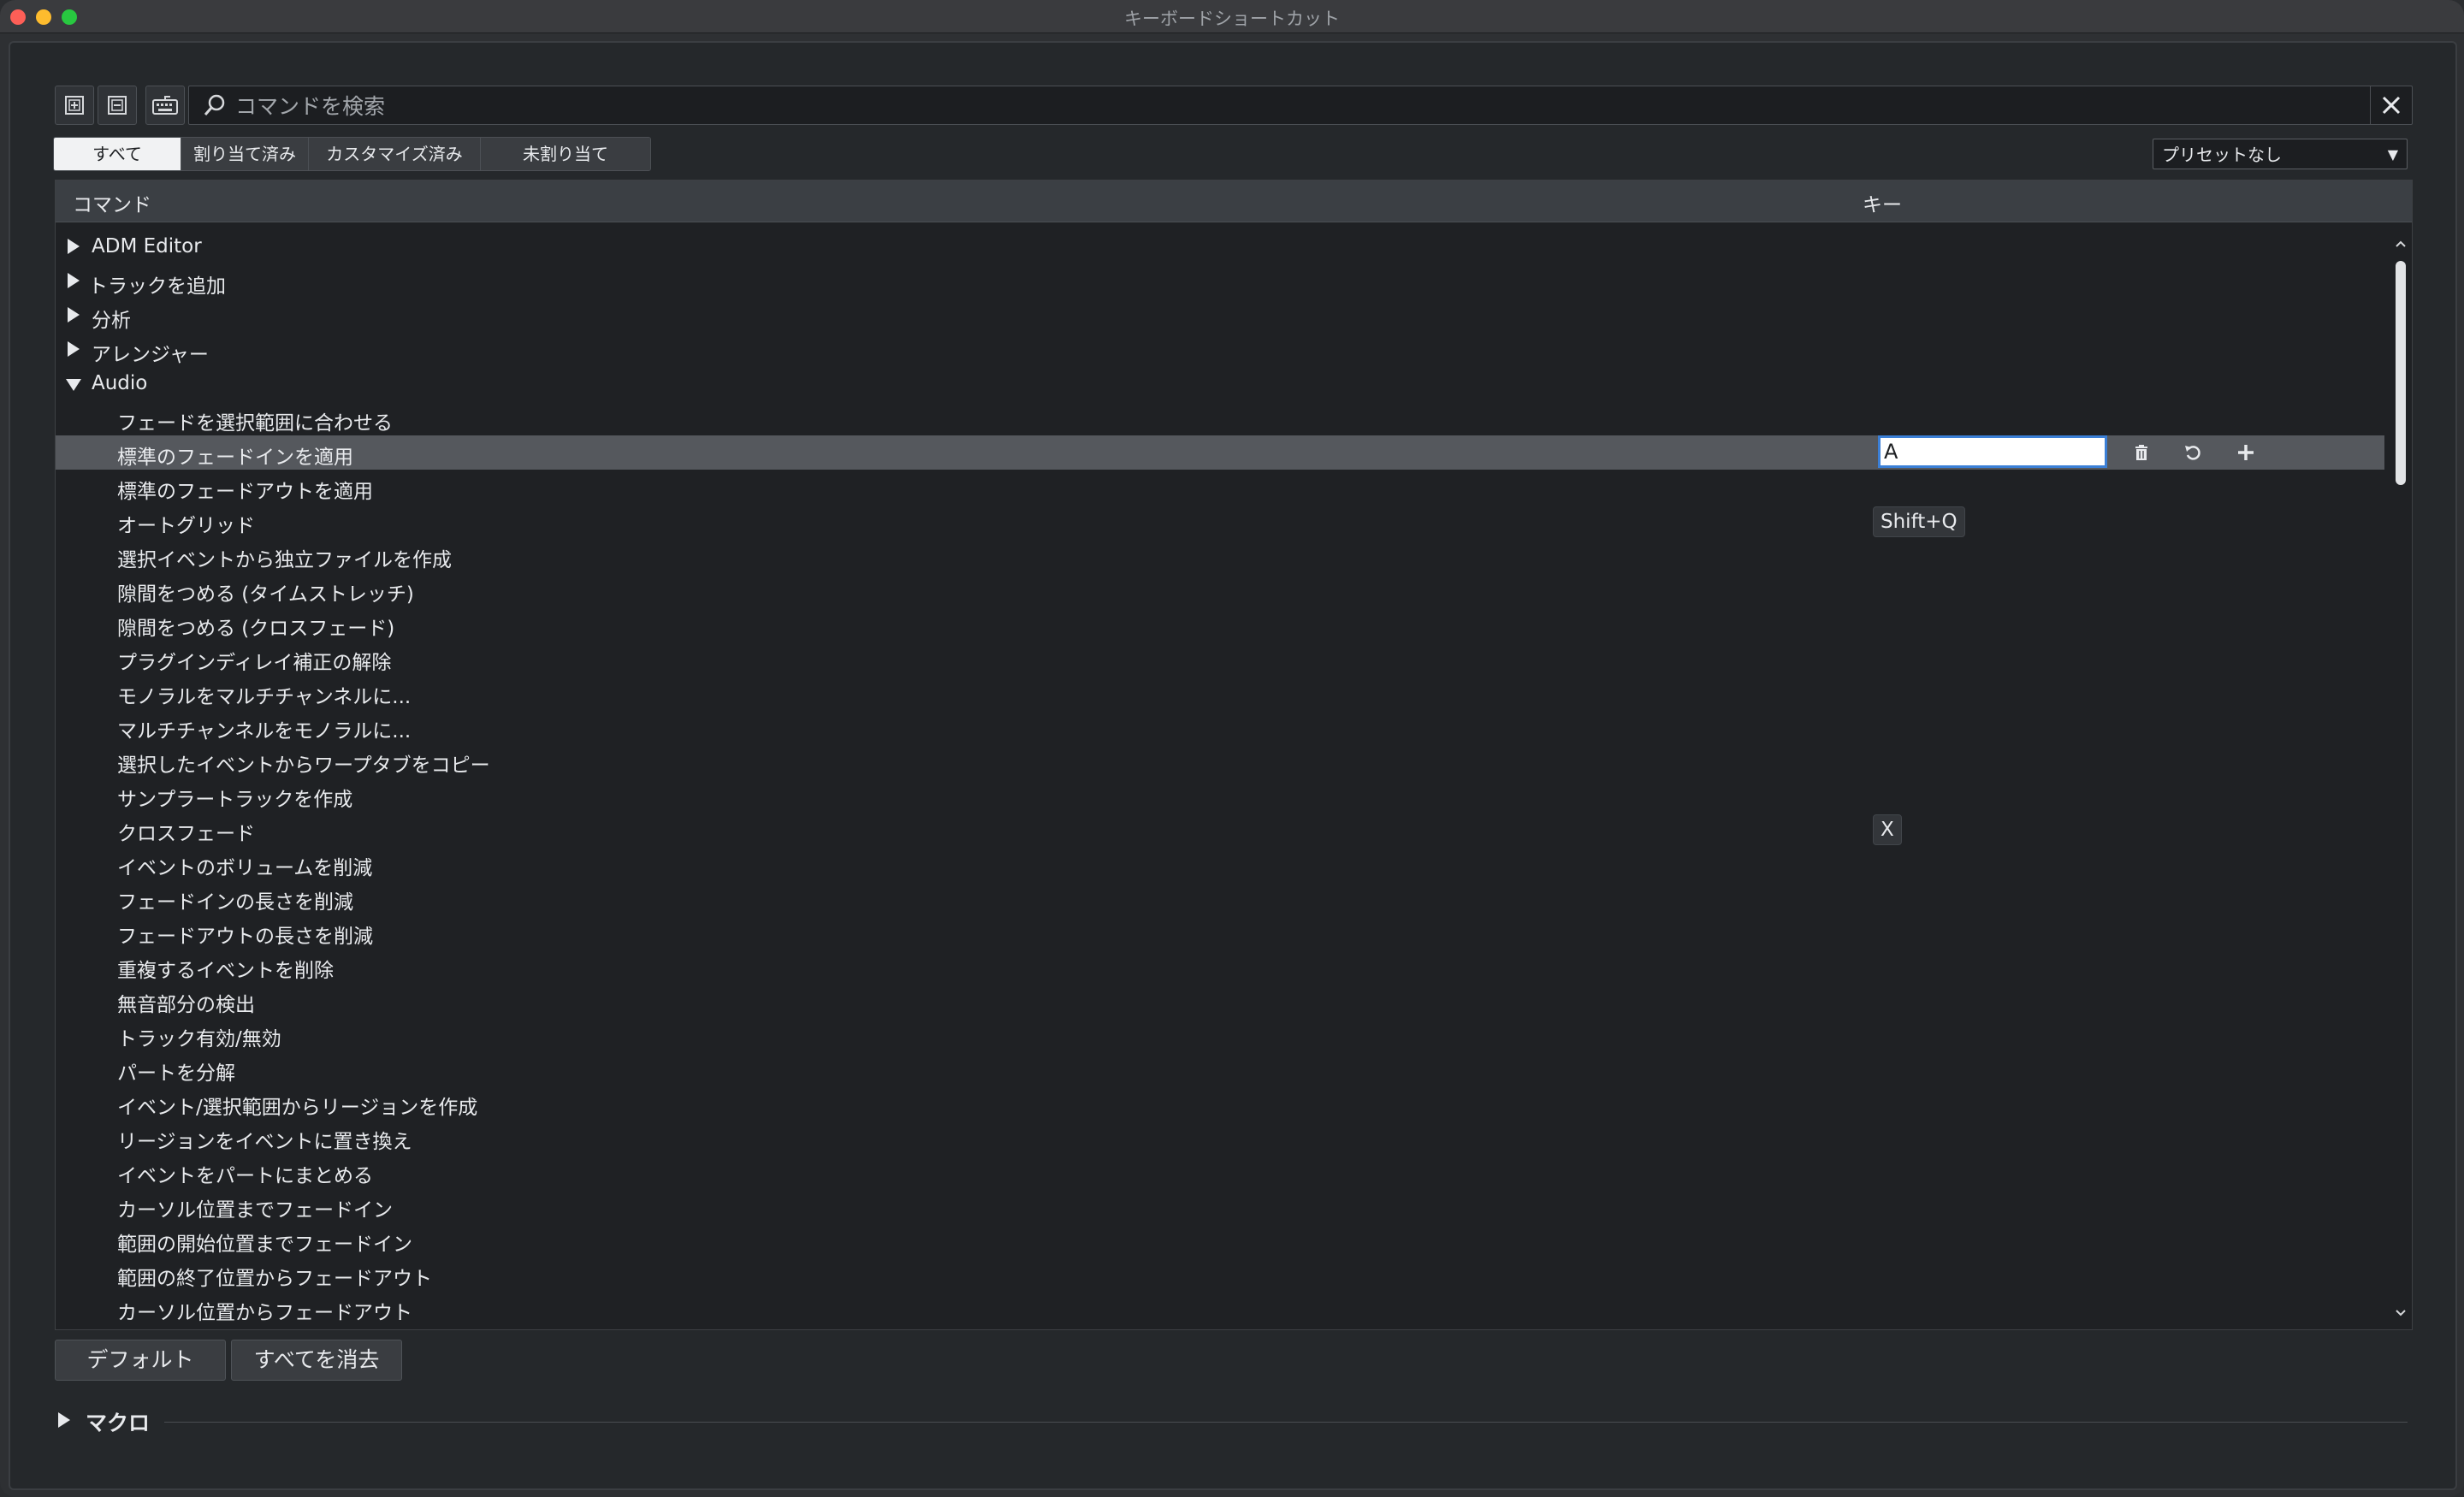  What do you see at coordinates (245, 937) in the screenshot?
I see `row-label: フェードアウトの長さを削減` at bounding box center [245, 937].